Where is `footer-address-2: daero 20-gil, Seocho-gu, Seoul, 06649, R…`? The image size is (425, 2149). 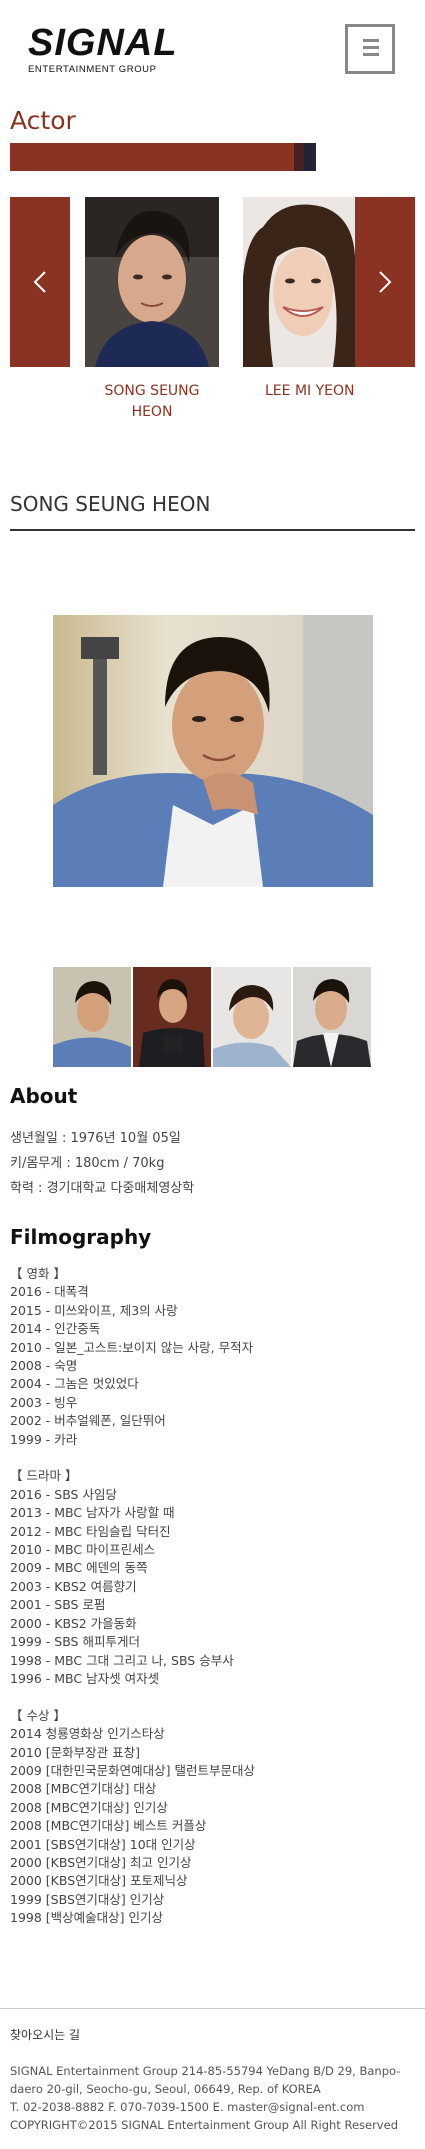 footer-address-2: daero 20-gil, Seocho-gu, Seoul, 06649, R… is located at coordinates (165, 2089).